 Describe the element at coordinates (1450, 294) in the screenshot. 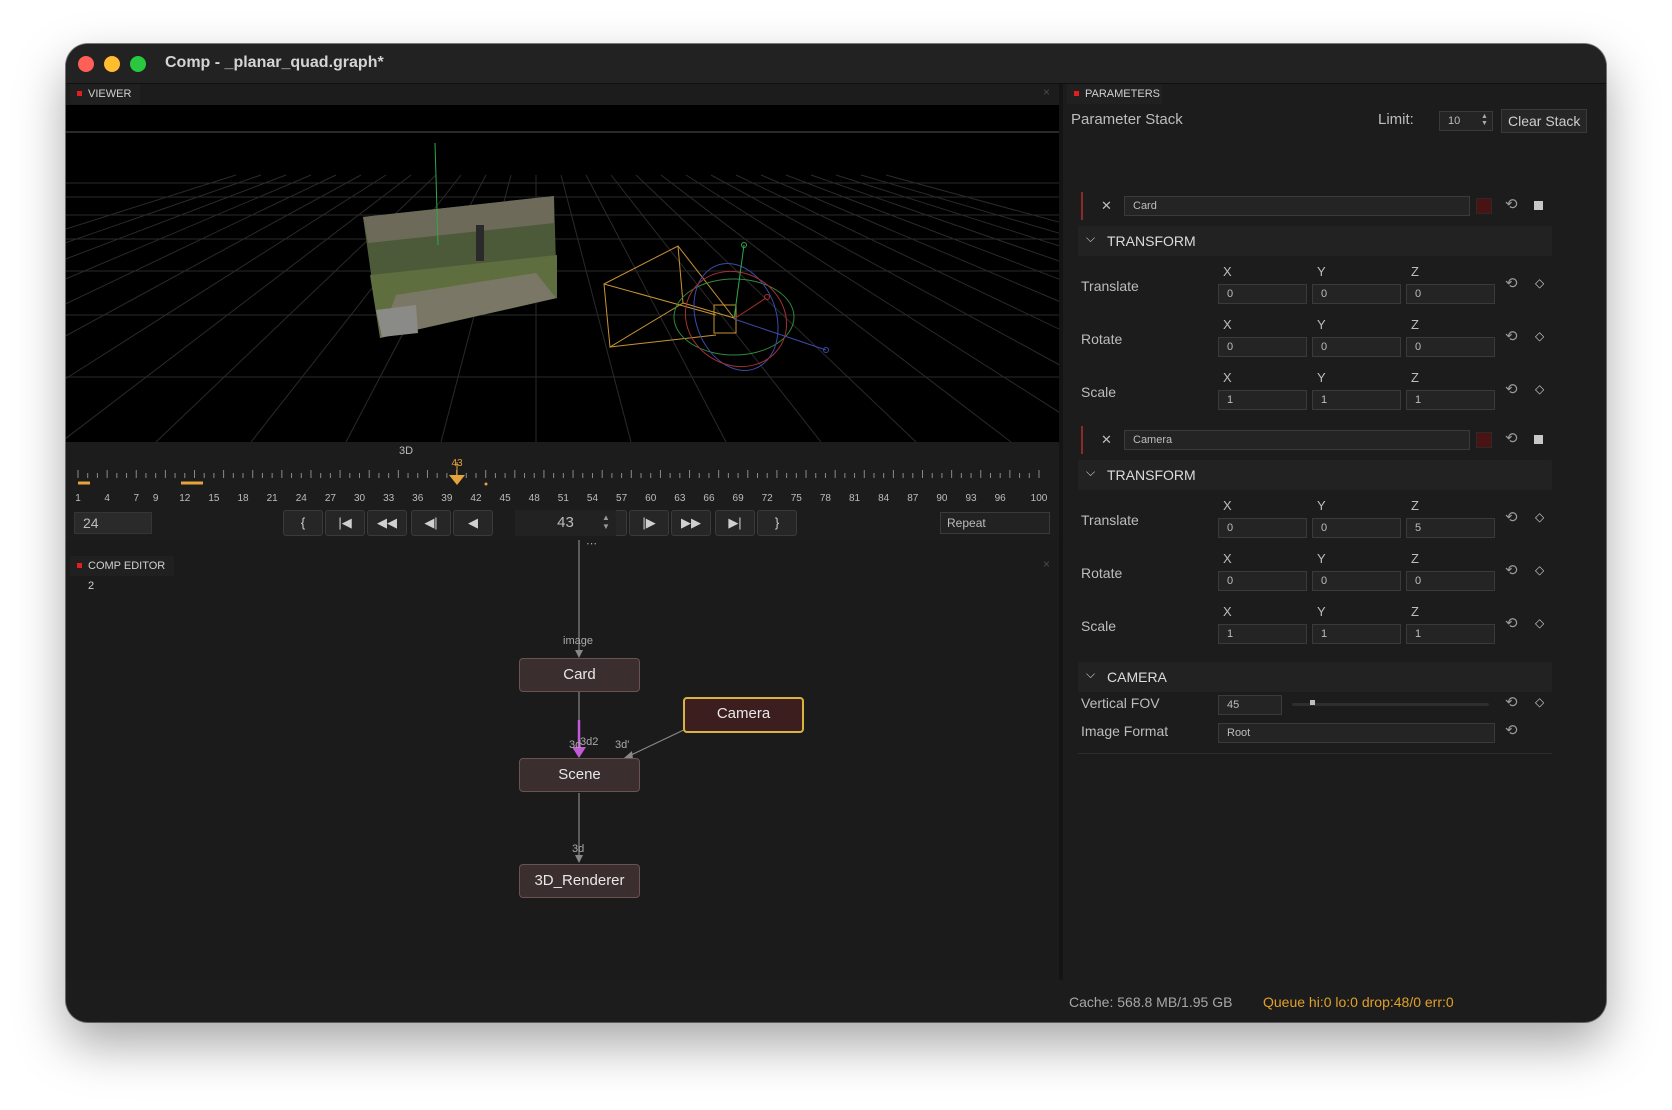

I see `translate-z-field: 0` at that location.